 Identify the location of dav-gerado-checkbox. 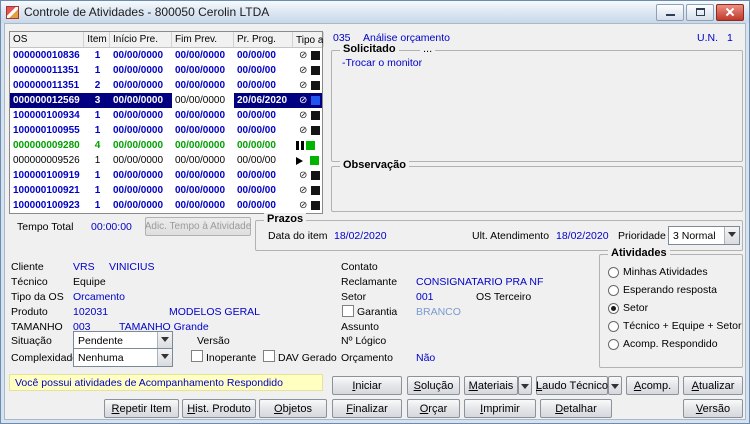
(269, 356).